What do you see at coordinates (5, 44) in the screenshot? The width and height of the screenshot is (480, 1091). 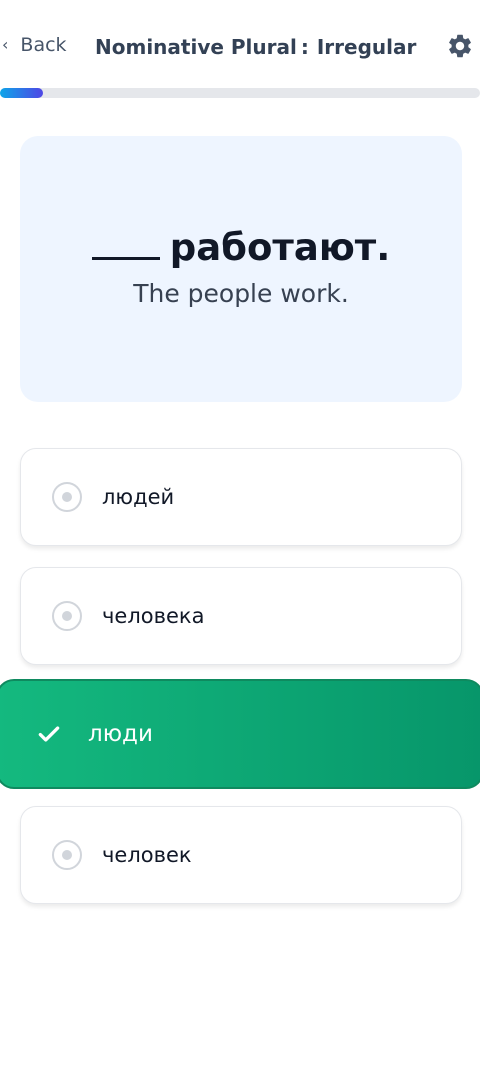 I see `chevron-left-icon: ‹` at bounding box center [5, 44].